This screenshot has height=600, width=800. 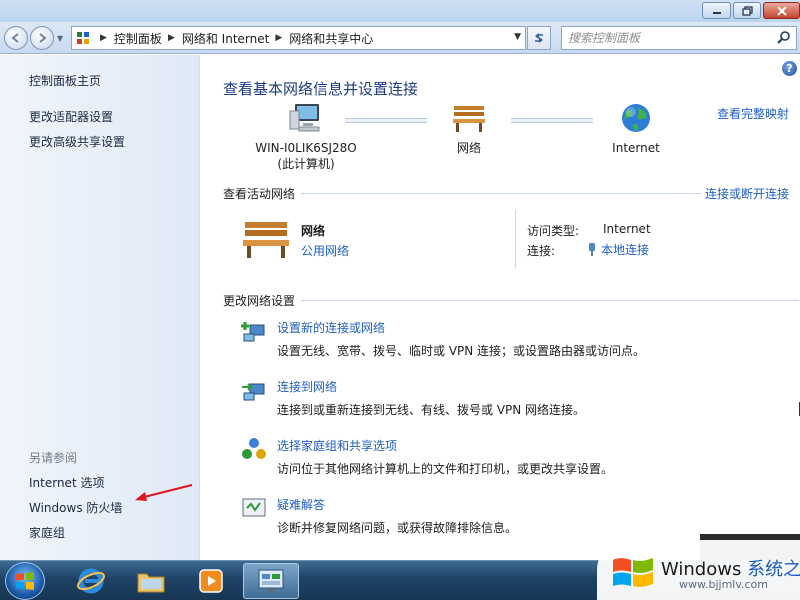 I want to click on start-button, so click(x=25, y=581).